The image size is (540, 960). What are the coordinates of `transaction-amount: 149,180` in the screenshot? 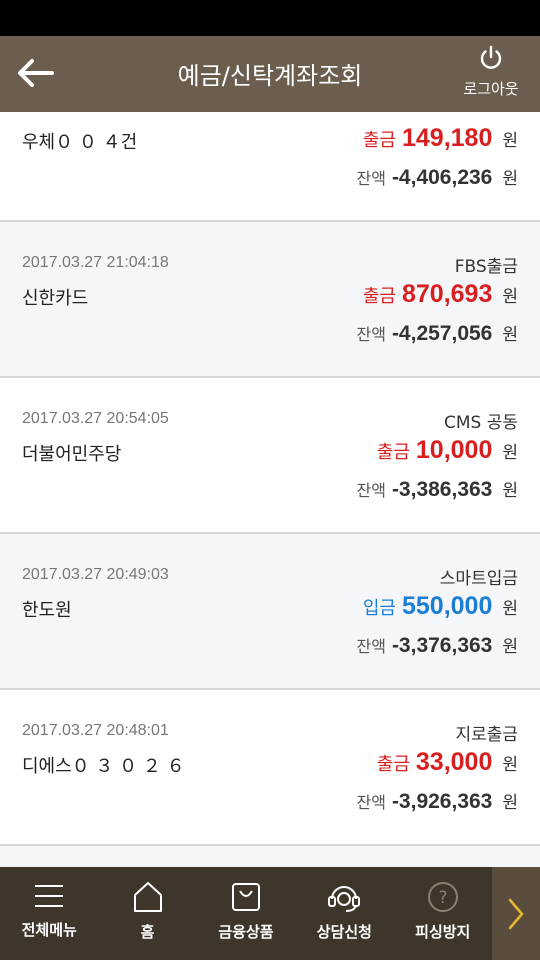 It's located at (447, 138).